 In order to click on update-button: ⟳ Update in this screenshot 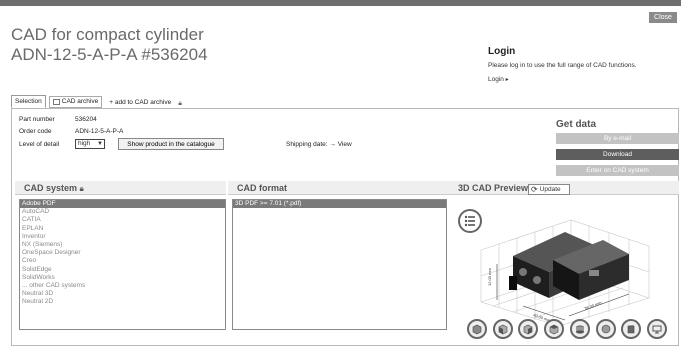, I will do `click(549, 189)`.